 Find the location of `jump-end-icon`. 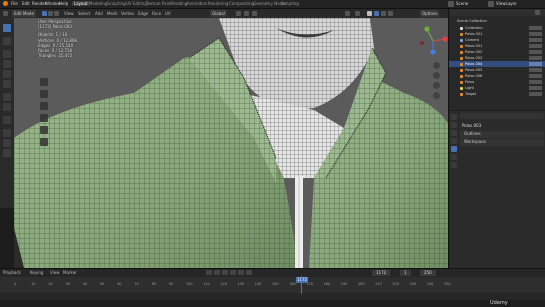

jump-end-icon is located at coordinates (249, 272).